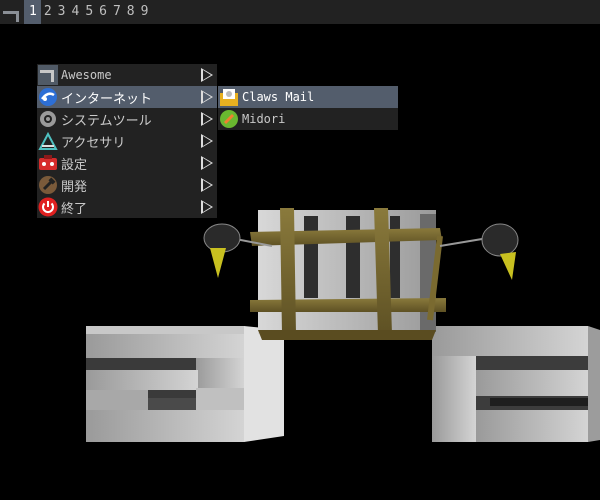 The width and height of the screenshot is (600, 500). Describe the element at coordinates (48, 119) in the screenshot. I see `system-tools-icon` at that location.